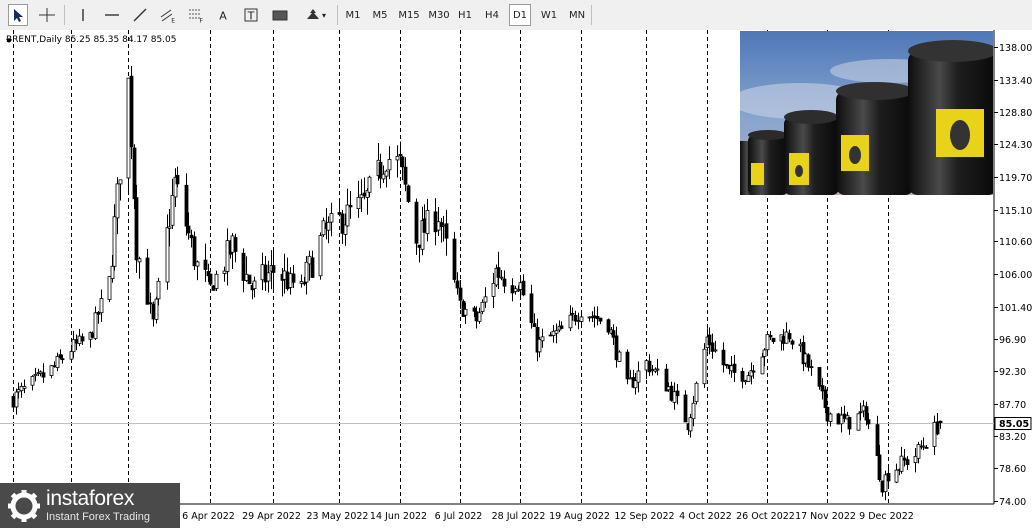  I want to click on text-icon: A, so click(223, 16).